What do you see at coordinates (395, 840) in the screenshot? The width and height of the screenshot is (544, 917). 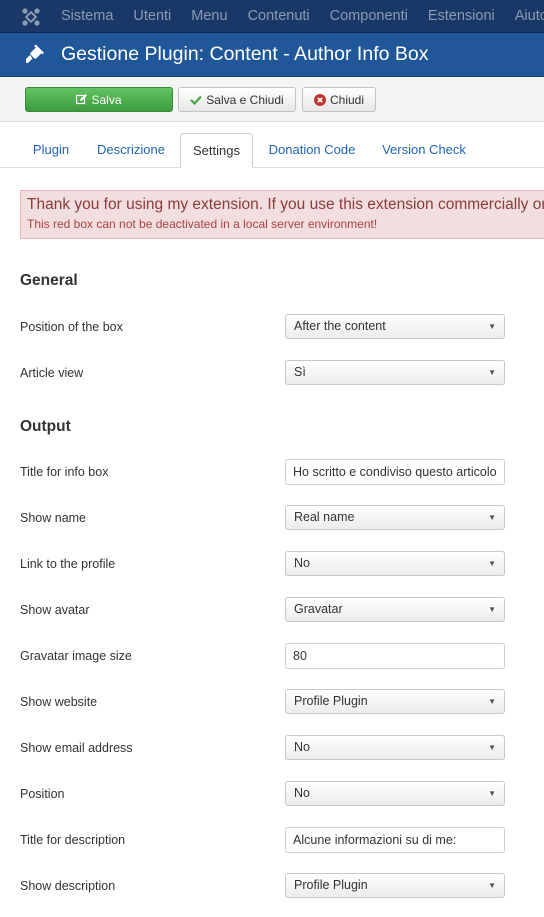 I see `title-description-input` at bounding box center [395, 840].